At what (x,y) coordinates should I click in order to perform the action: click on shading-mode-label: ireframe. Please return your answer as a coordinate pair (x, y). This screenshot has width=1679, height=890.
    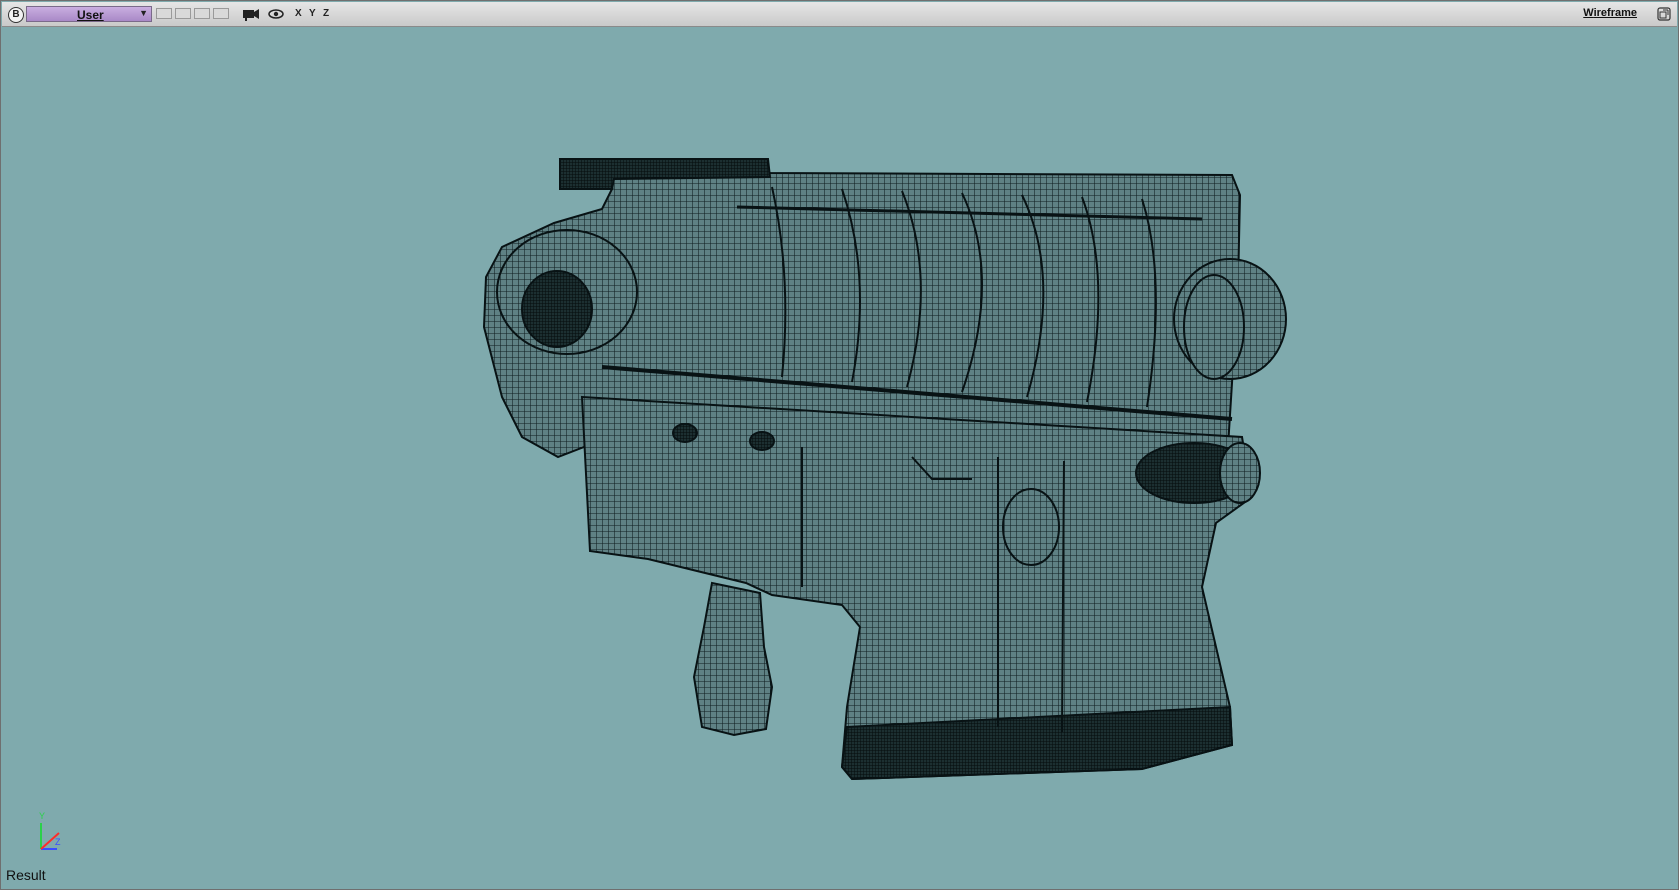
    Looking at the image, I should click on (1615, 13).